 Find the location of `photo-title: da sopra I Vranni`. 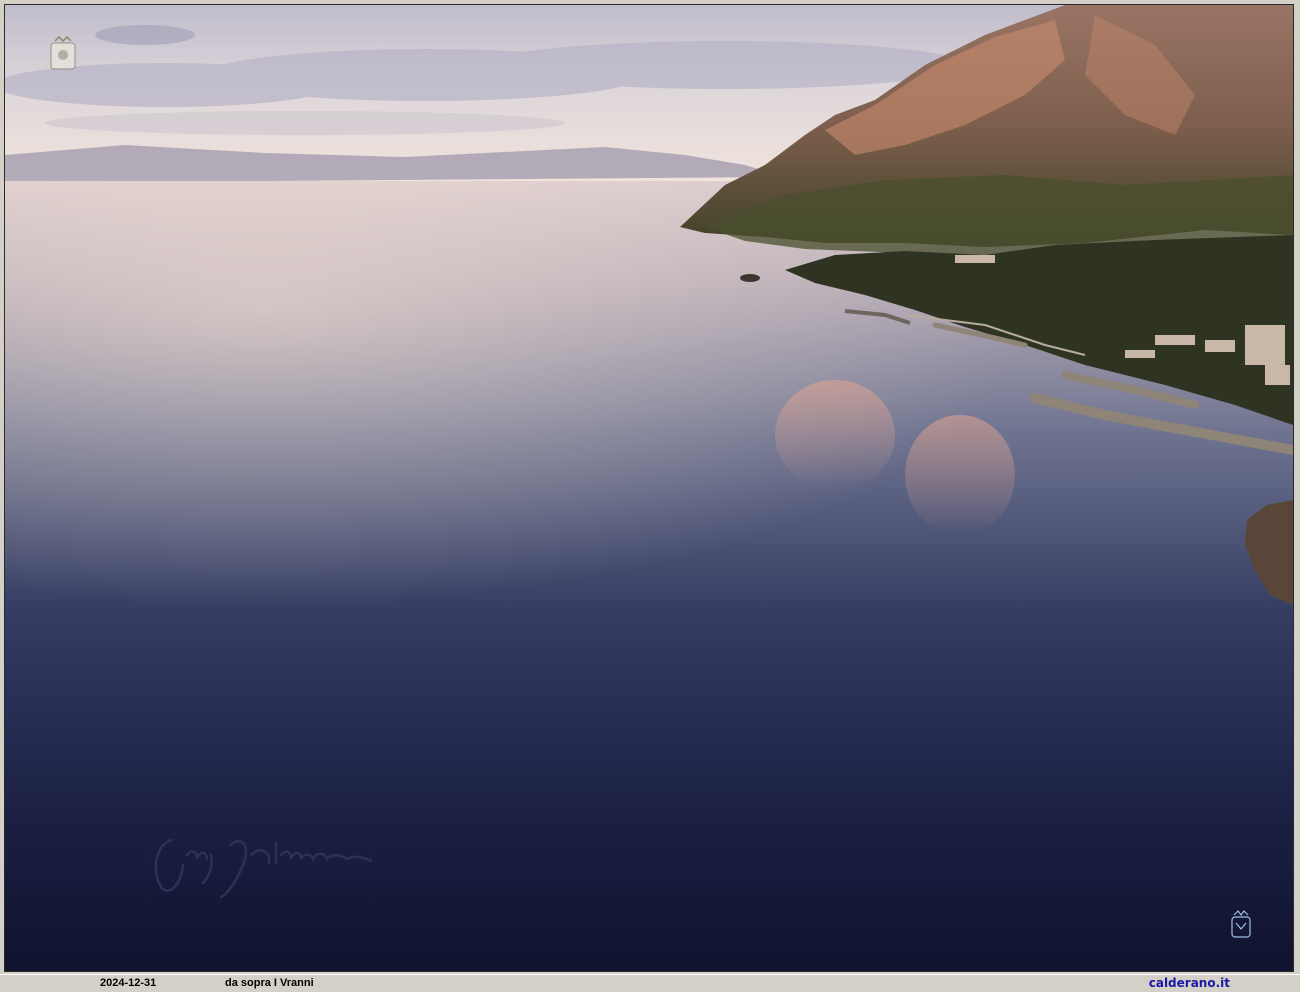

photo-title: da sopra I Vranni is located at coordinates (269, 983).